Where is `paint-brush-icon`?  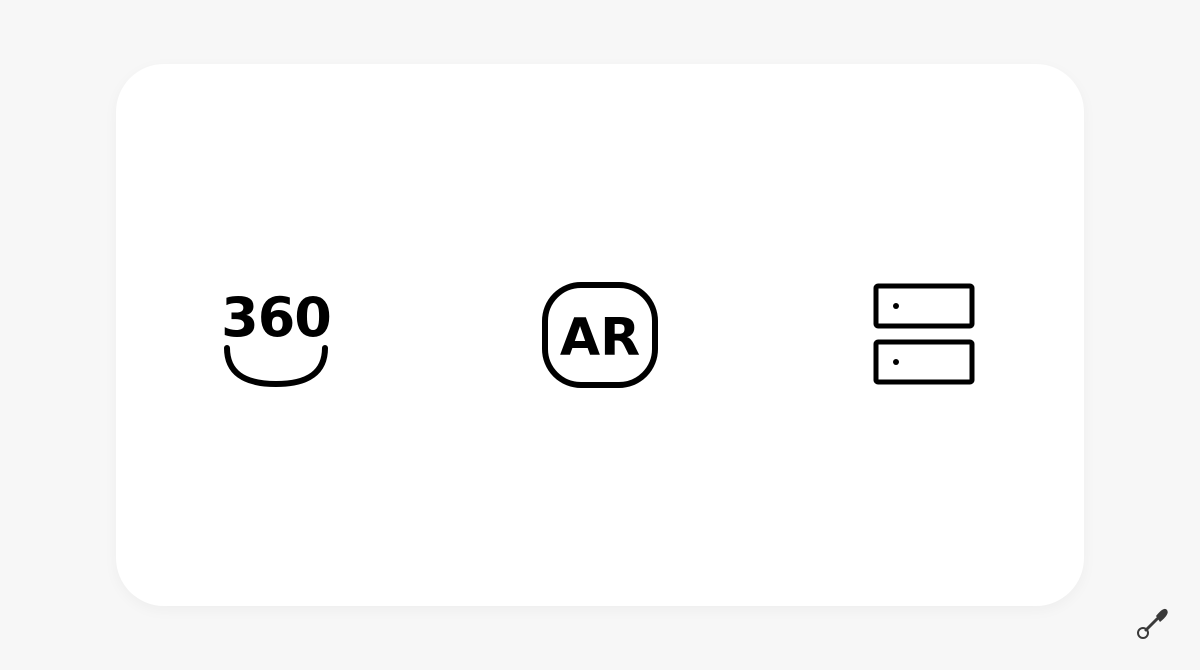 paint-brush-icon is located at coordinates (1152, 623).